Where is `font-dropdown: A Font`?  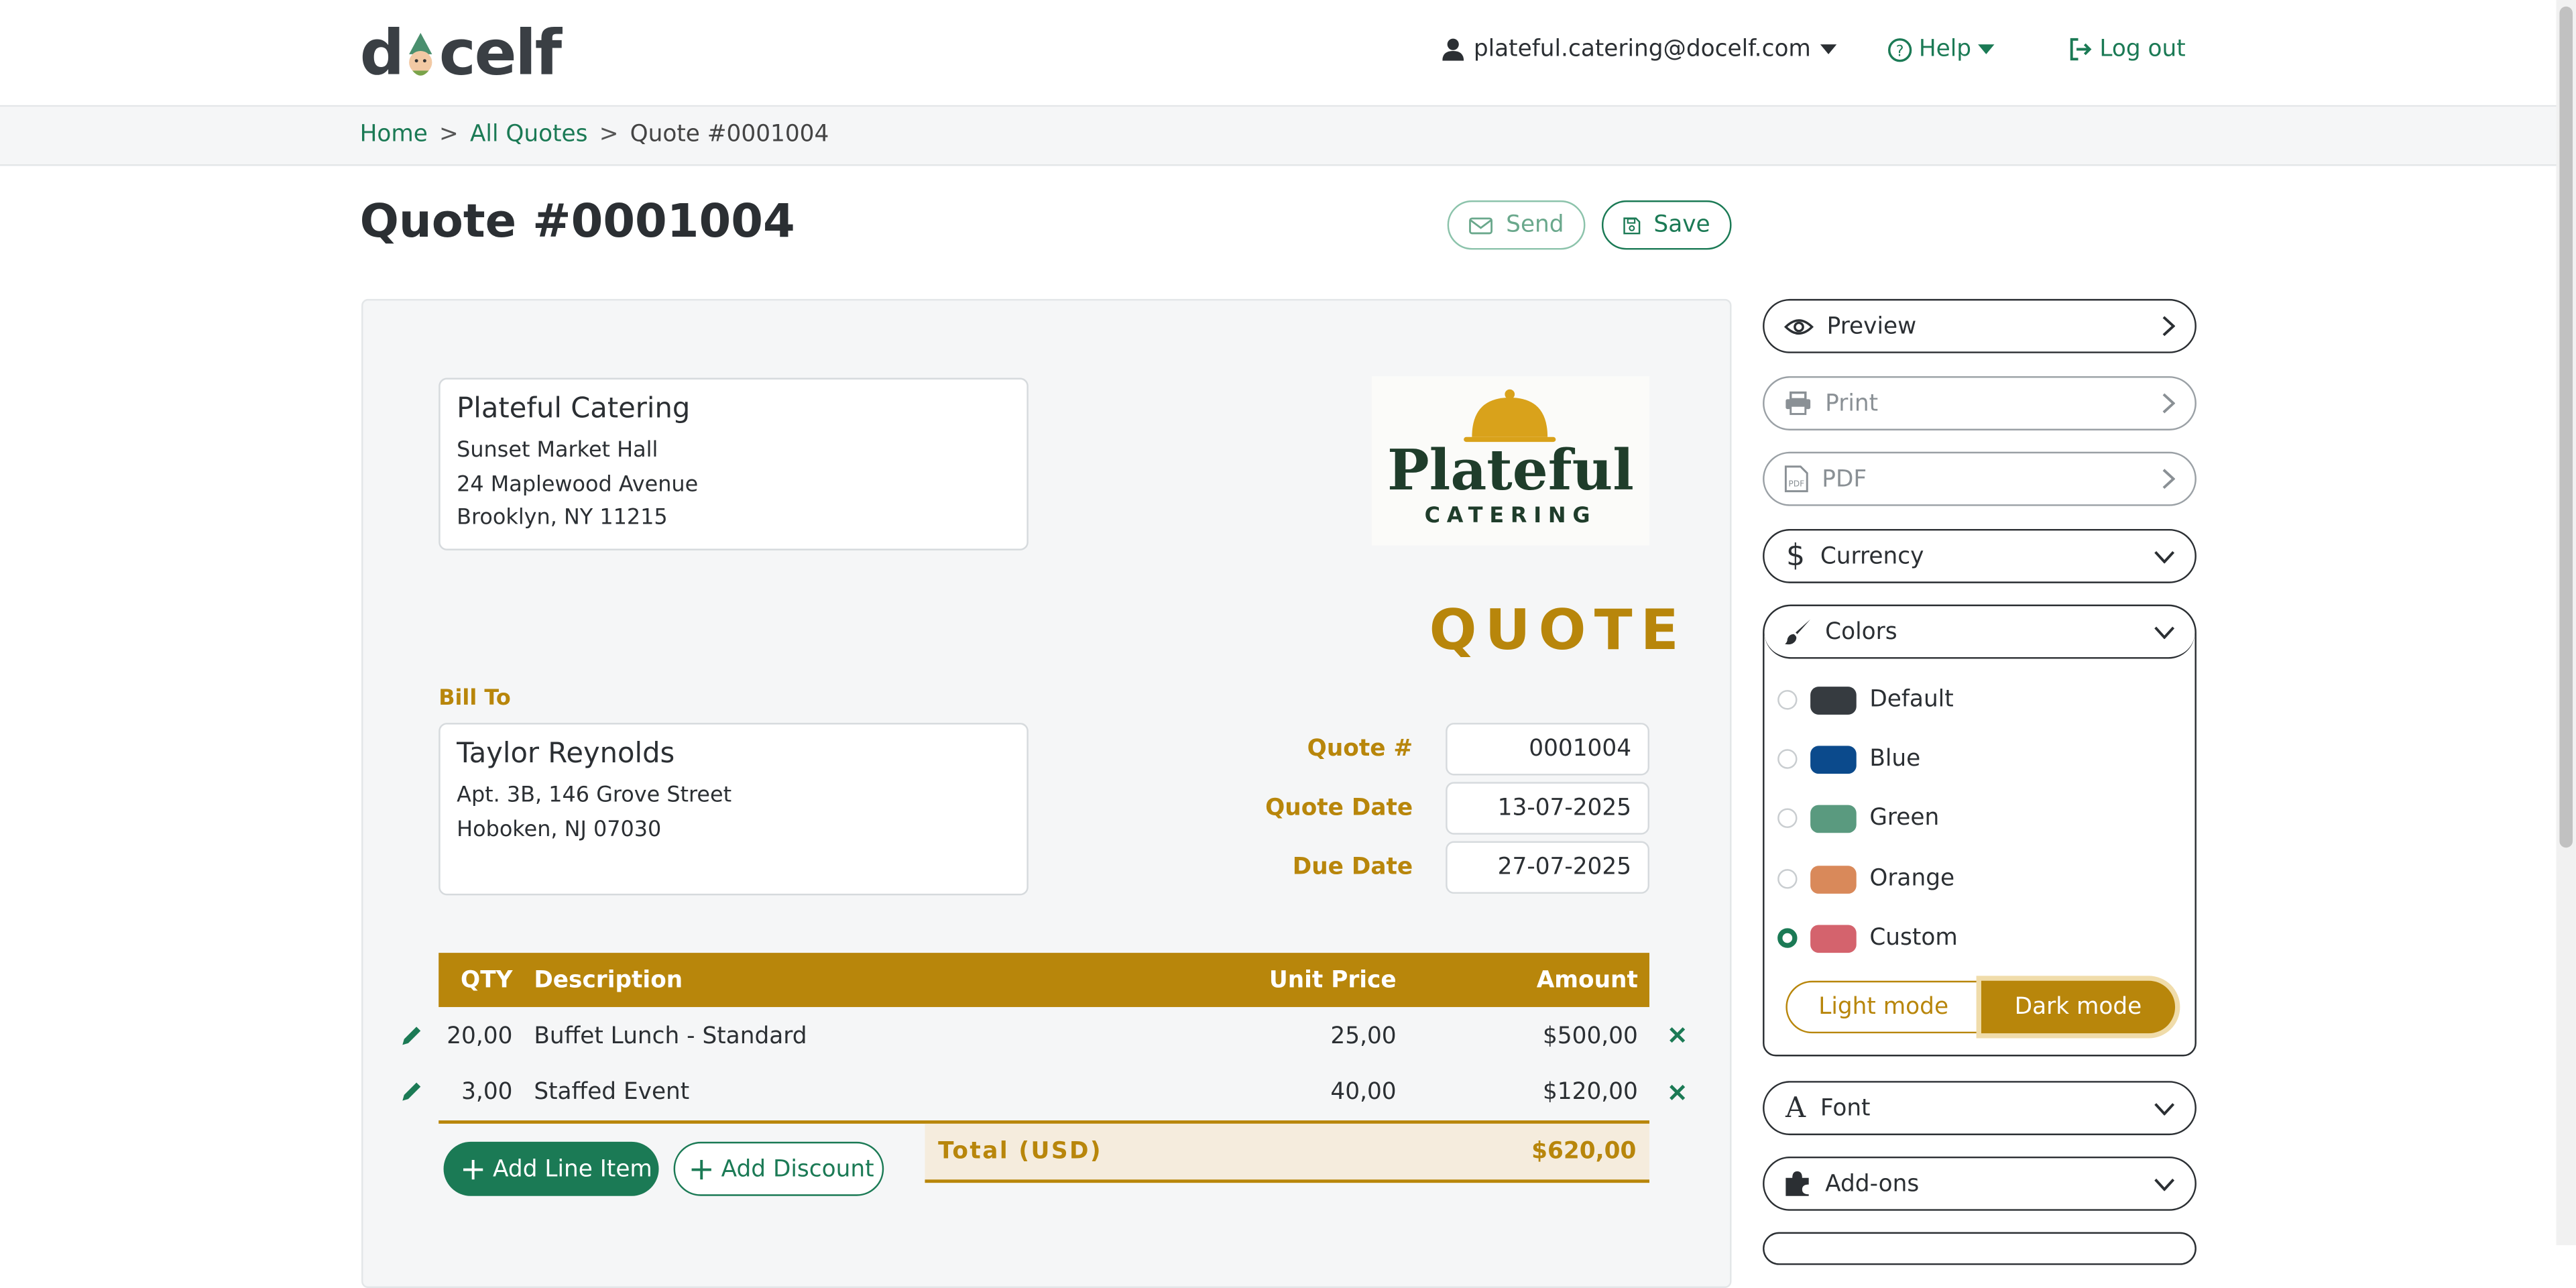
font-dropdown: A Font is located at coordinates (1980, 1108).